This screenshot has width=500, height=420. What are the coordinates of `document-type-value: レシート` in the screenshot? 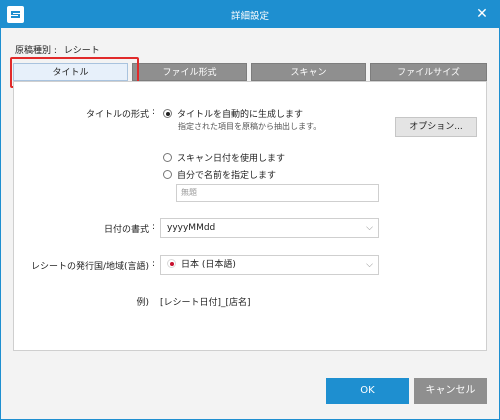 It's located at (81, 51).